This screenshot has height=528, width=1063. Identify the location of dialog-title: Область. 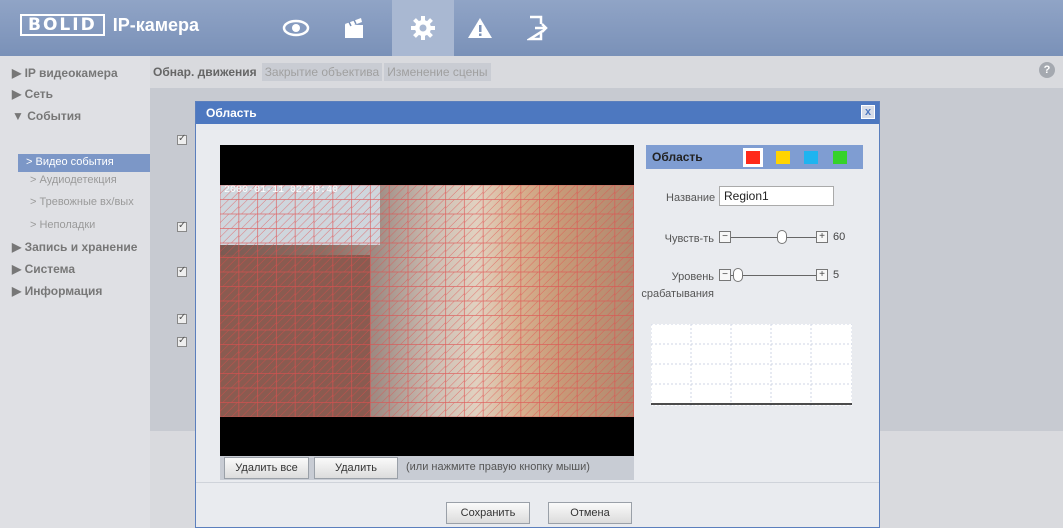
(231, 113).